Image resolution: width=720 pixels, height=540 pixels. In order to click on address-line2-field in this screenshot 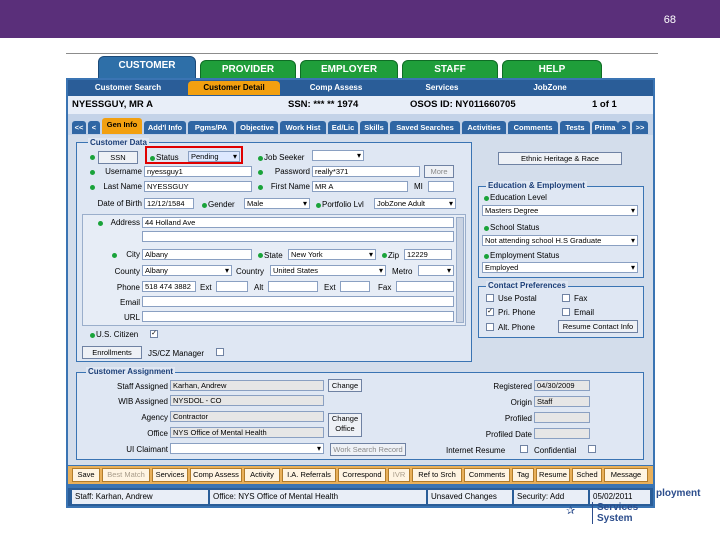, I will do `click(298, 236)`.